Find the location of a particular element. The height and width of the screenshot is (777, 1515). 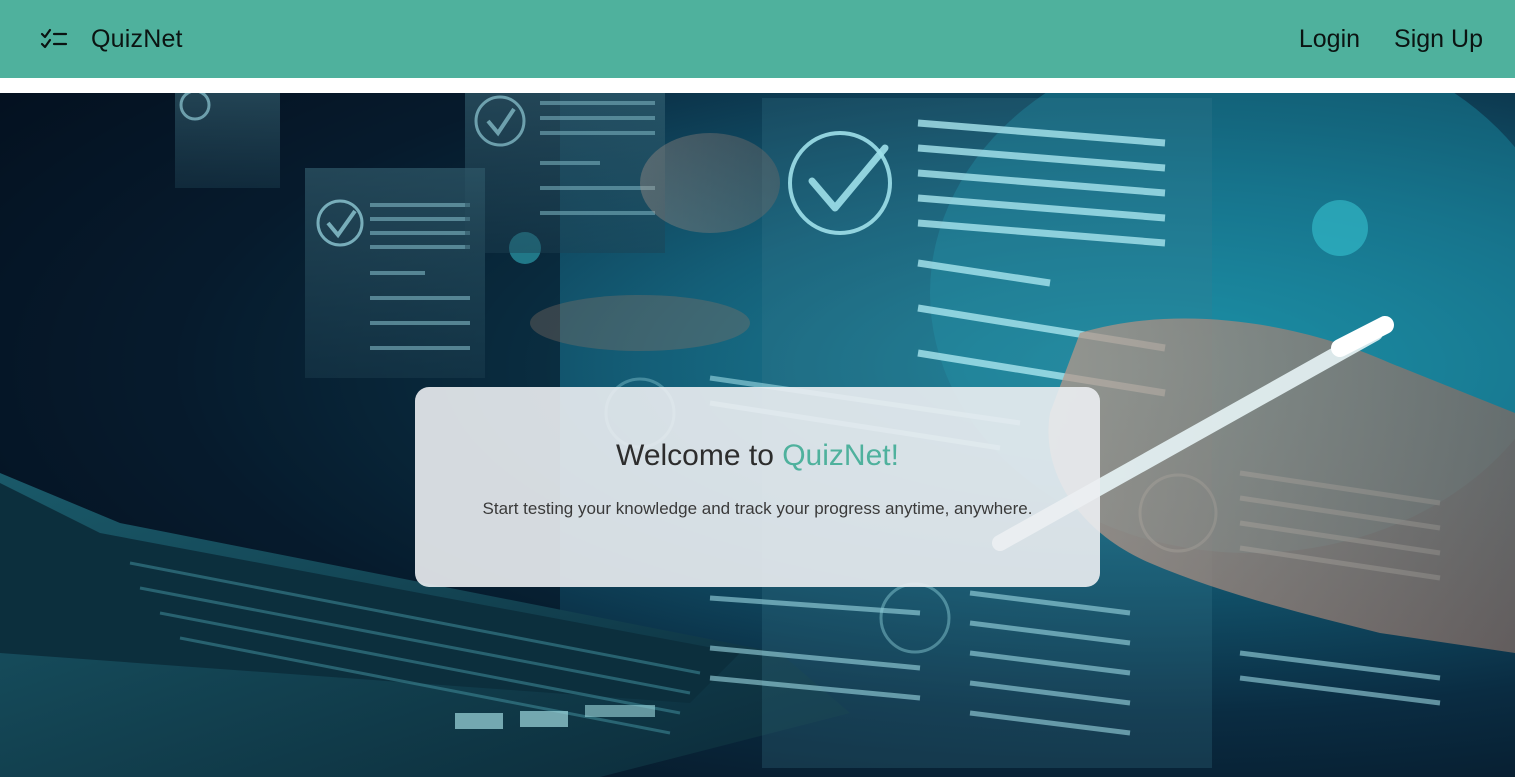

login-link: Login is located at coordinates (1329, 39).